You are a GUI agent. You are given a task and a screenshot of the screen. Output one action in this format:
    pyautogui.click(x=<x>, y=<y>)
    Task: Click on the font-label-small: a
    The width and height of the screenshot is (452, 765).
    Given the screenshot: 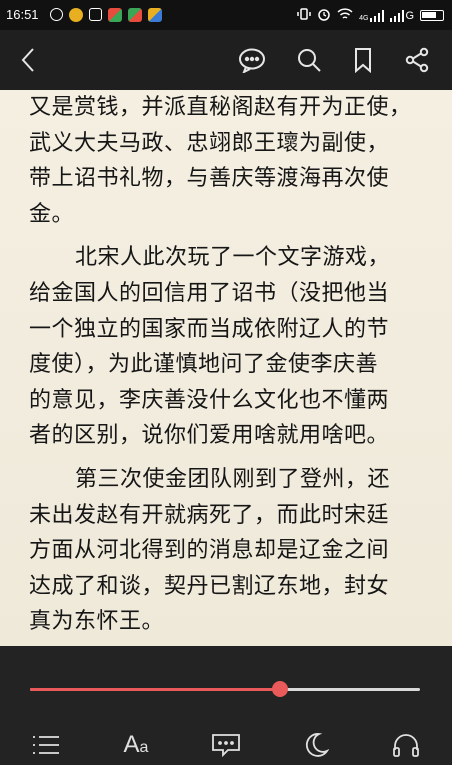 What is the action you would take?
    pyautogui.click(x=144, y=747)
    